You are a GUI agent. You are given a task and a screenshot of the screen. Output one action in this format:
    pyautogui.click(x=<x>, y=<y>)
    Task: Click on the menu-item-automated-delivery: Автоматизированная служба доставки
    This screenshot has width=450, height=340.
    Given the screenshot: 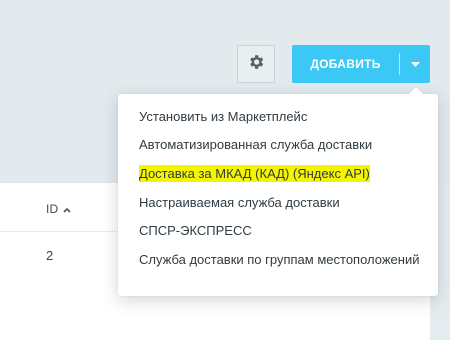 What is the action you would take?
    pyautogui.click(x=278, y=145)
    